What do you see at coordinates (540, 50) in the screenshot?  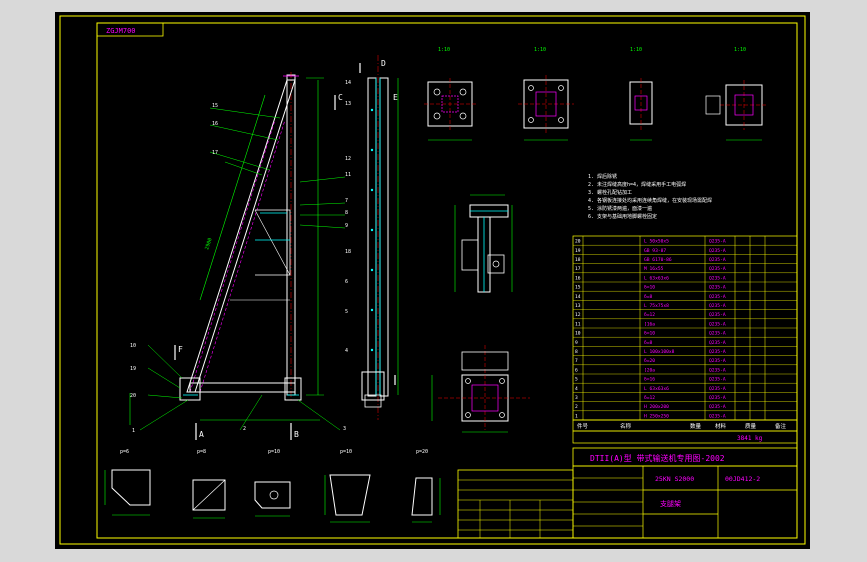 I see `detail-scale-2: 1:10` at bounding box center [540, 50].